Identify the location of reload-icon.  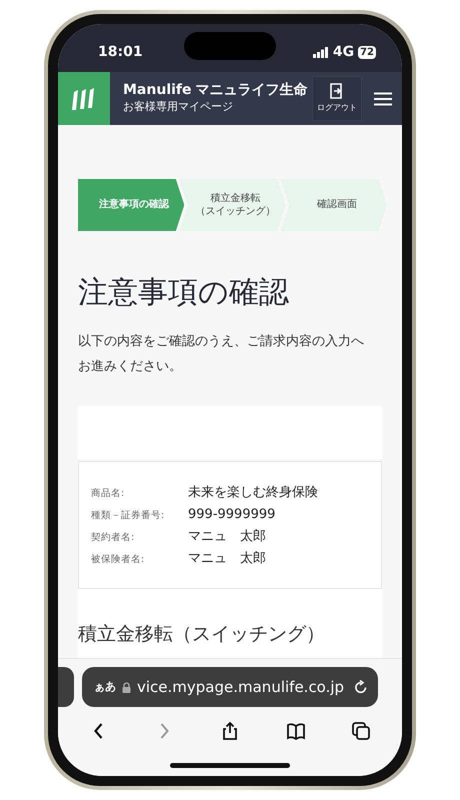
(361, 687).